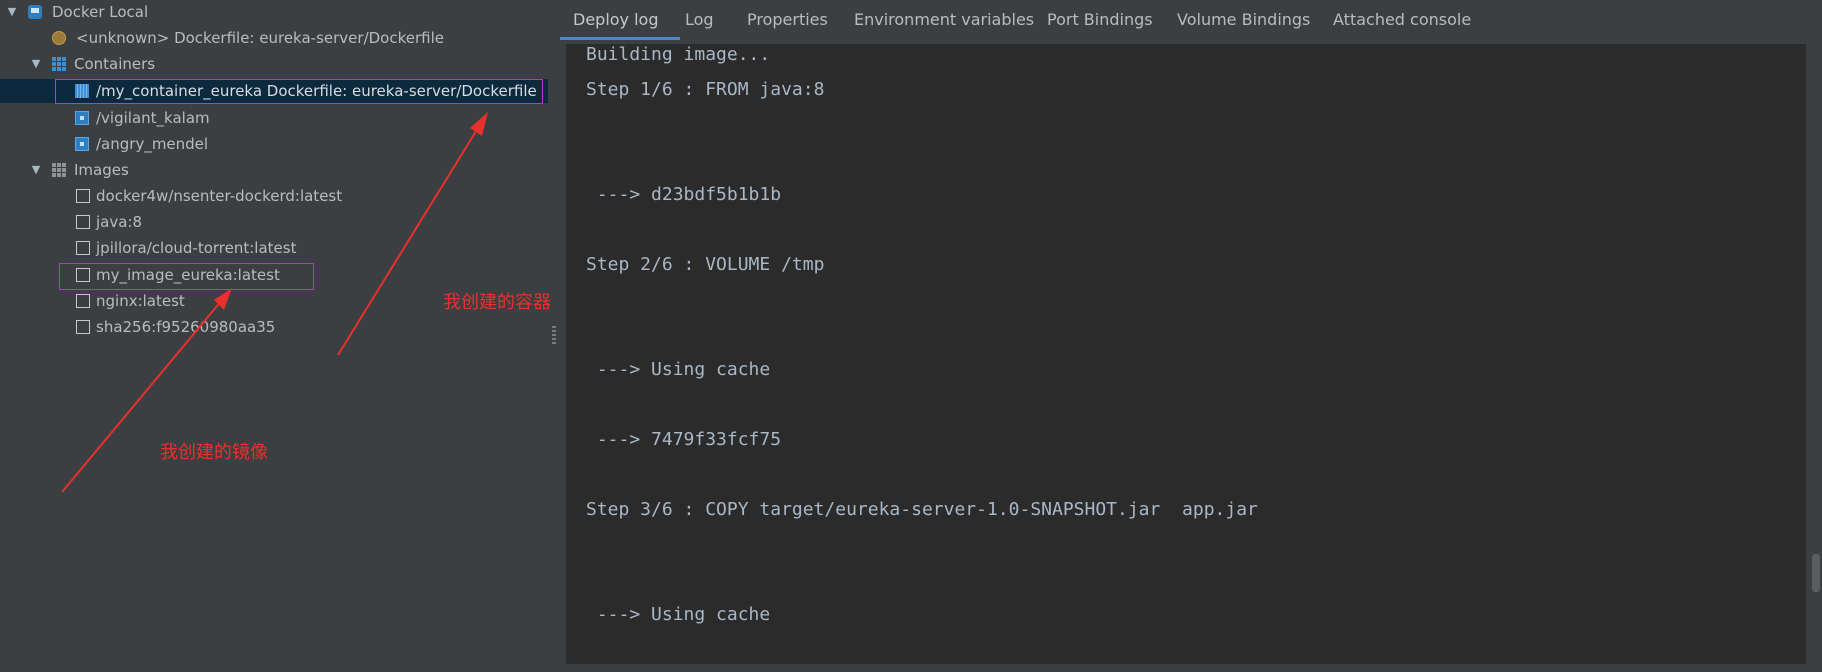 The image size is (1822, 672). Describe the element at coordinates (699, 20) in the screenshot. I see `tab-log: Log` at that location.